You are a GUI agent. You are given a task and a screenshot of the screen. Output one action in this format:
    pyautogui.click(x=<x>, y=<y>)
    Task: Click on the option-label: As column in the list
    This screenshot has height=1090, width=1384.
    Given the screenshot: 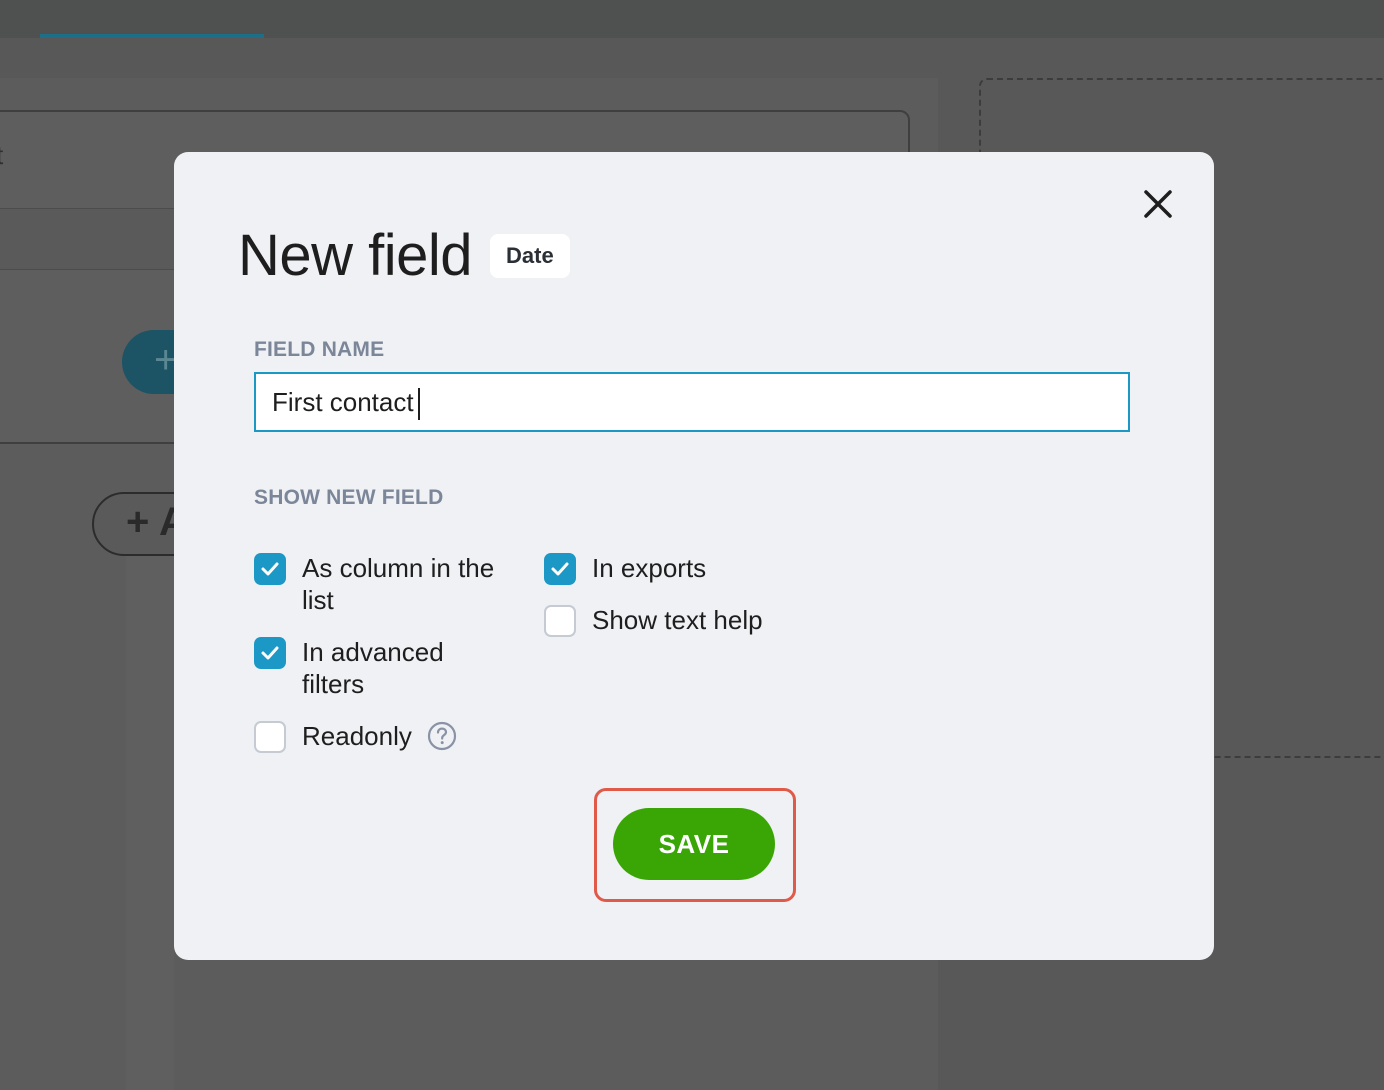 What is the action you would take?
    pyautogui.click(x=398, y=584)
    